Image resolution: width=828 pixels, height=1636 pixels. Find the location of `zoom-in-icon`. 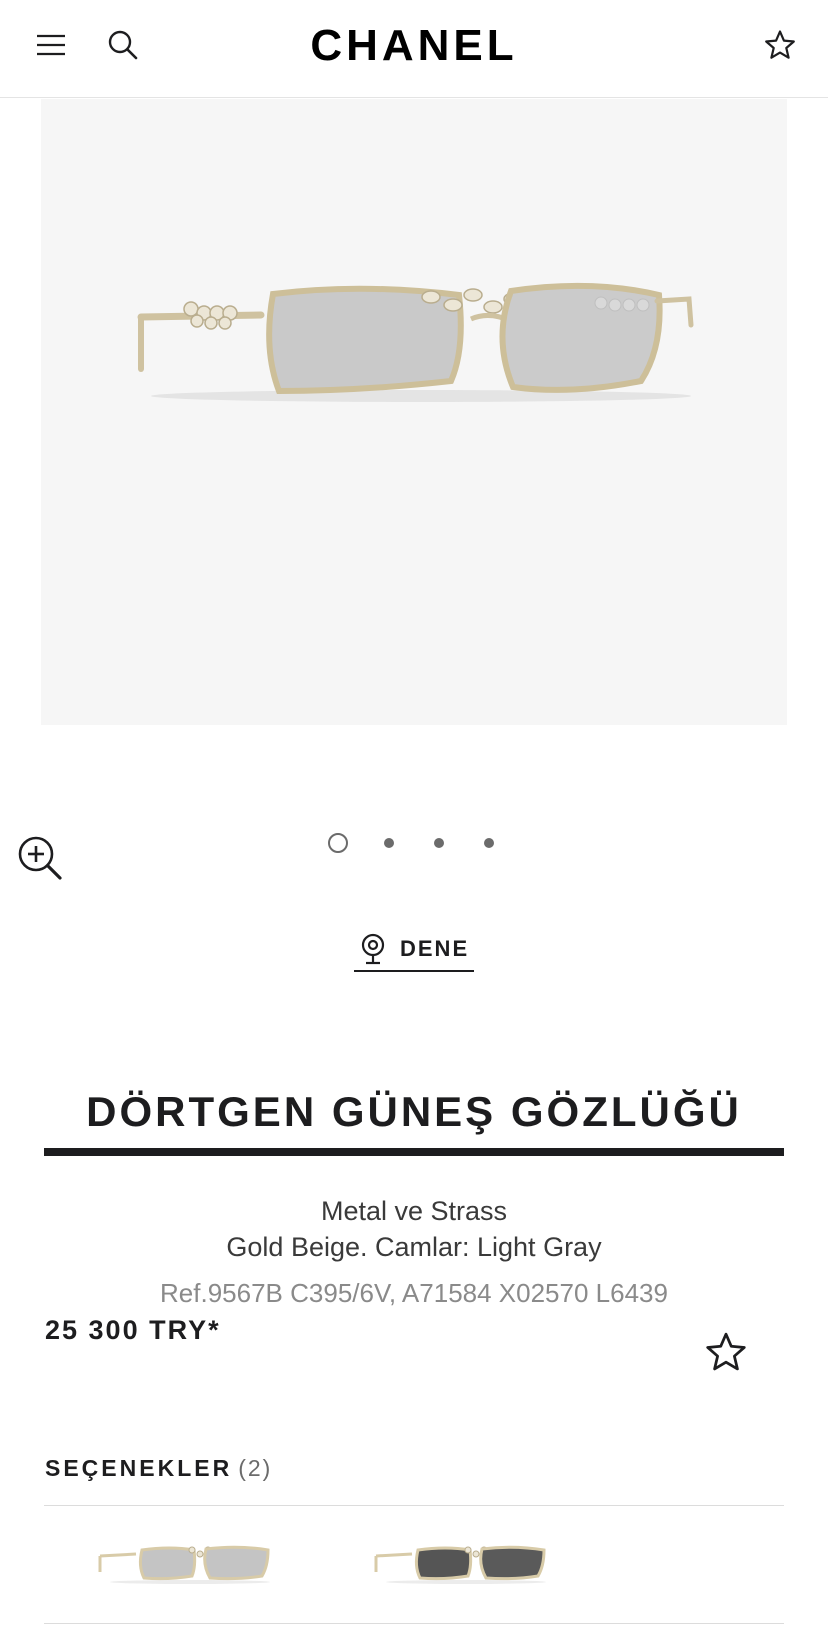

zoom-in-icon is located at coordinates (40, 858).